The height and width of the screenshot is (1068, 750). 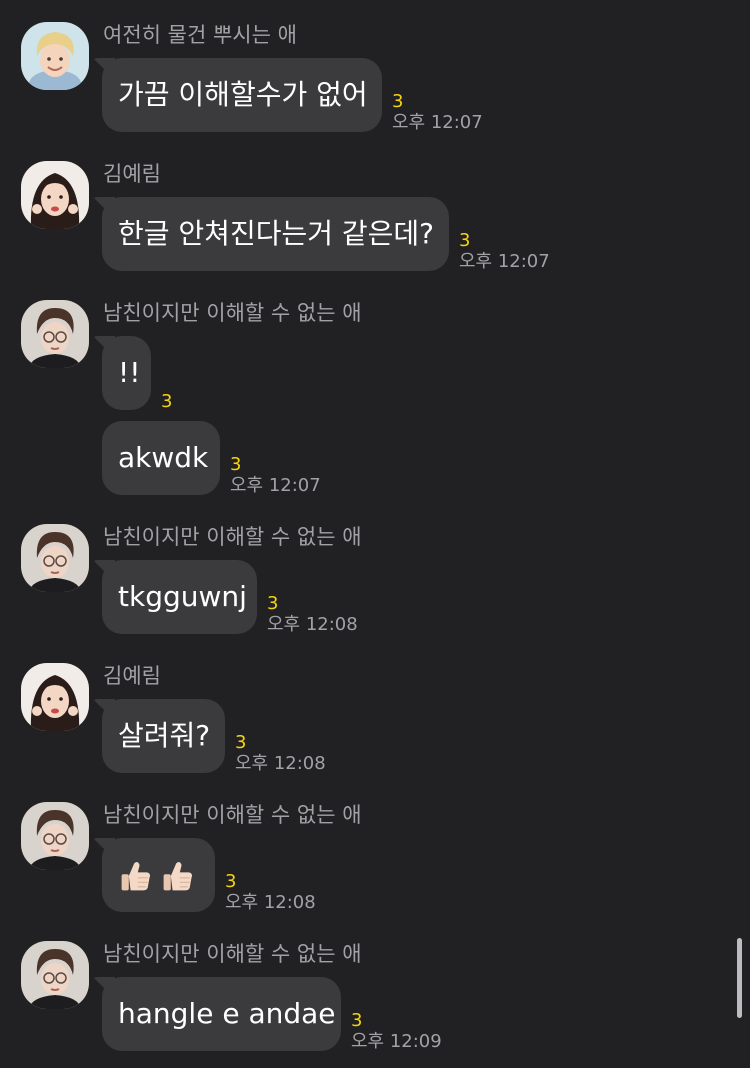 I want to click on message-meta: 3 오후 12:09, so click(x=396, y=1032).